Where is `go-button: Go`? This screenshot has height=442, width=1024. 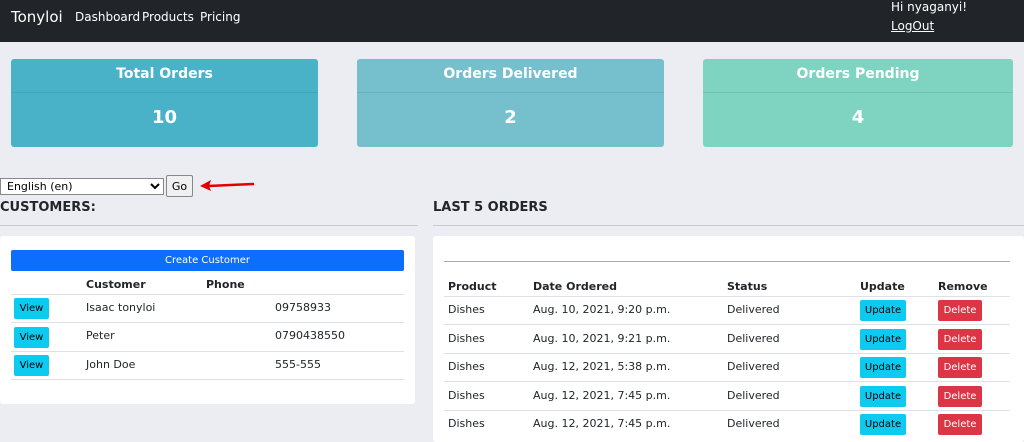
go-button: Go is located at coordinates (179, 186).